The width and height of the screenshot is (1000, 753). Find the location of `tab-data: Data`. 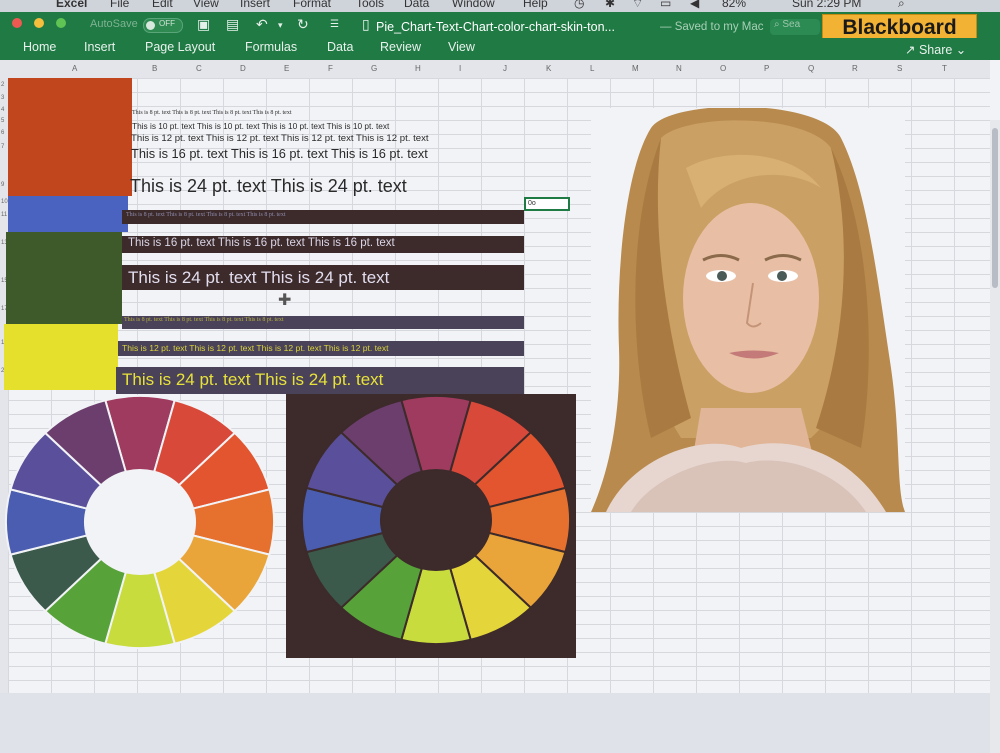

tab-data: Data is located at coordinates (340, 47).